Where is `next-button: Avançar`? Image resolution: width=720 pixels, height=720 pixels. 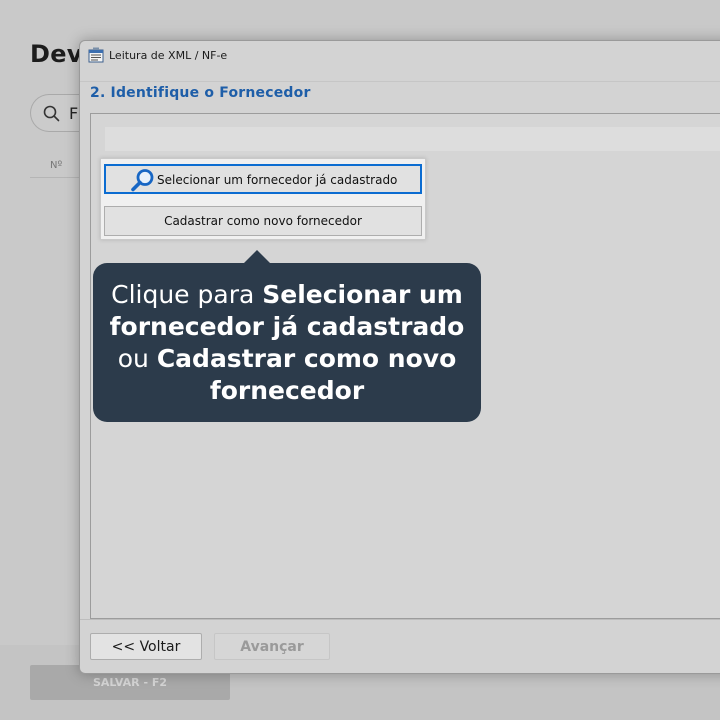 next-button: Avançar is located at coordinates (272, 646).